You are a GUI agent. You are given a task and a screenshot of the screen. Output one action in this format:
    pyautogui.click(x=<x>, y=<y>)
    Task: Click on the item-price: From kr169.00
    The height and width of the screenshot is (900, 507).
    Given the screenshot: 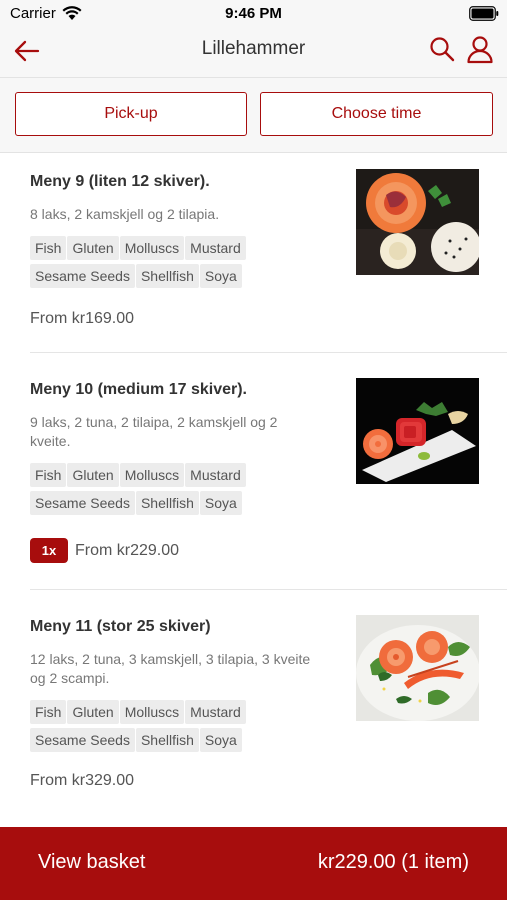 What is the action you would take?
    pyautogui.click(x=82, y=318)
    